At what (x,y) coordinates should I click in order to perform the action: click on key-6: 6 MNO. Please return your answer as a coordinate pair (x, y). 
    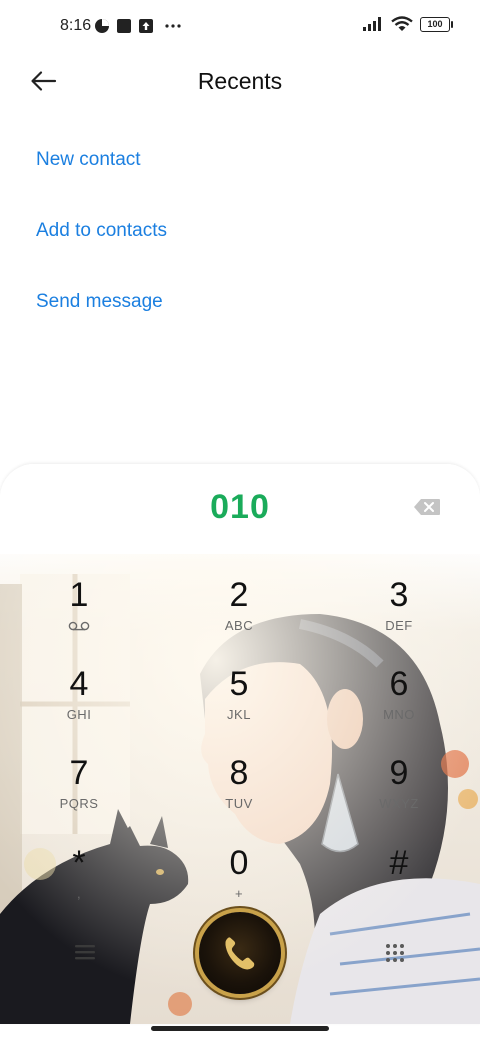
    Looking at the image, I should click on (399, 705).